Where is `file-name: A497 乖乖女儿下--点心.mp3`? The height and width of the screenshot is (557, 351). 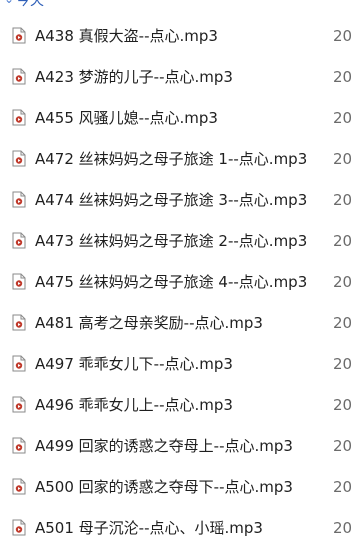
file-name: A497 乖乖女儿下--点心.mp3 is located at coordinates (134, 364).